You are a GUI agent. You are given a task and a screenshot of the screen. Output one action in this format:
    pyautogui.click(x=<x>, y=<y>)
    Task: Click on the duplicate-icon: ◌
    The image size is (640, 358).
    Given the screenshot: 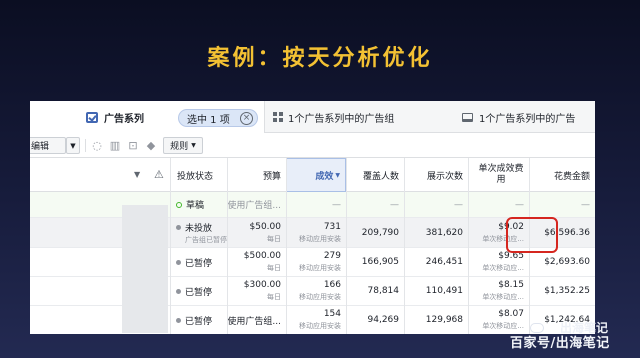 What is the action you would take?
    pyautogui.click(x=97, y=145)
    